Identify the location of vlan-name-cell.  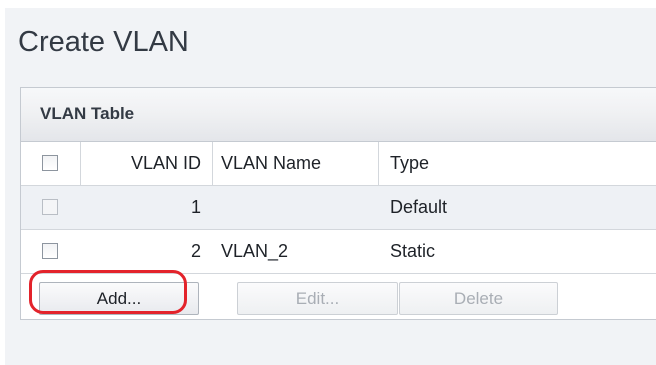
(296, 207).